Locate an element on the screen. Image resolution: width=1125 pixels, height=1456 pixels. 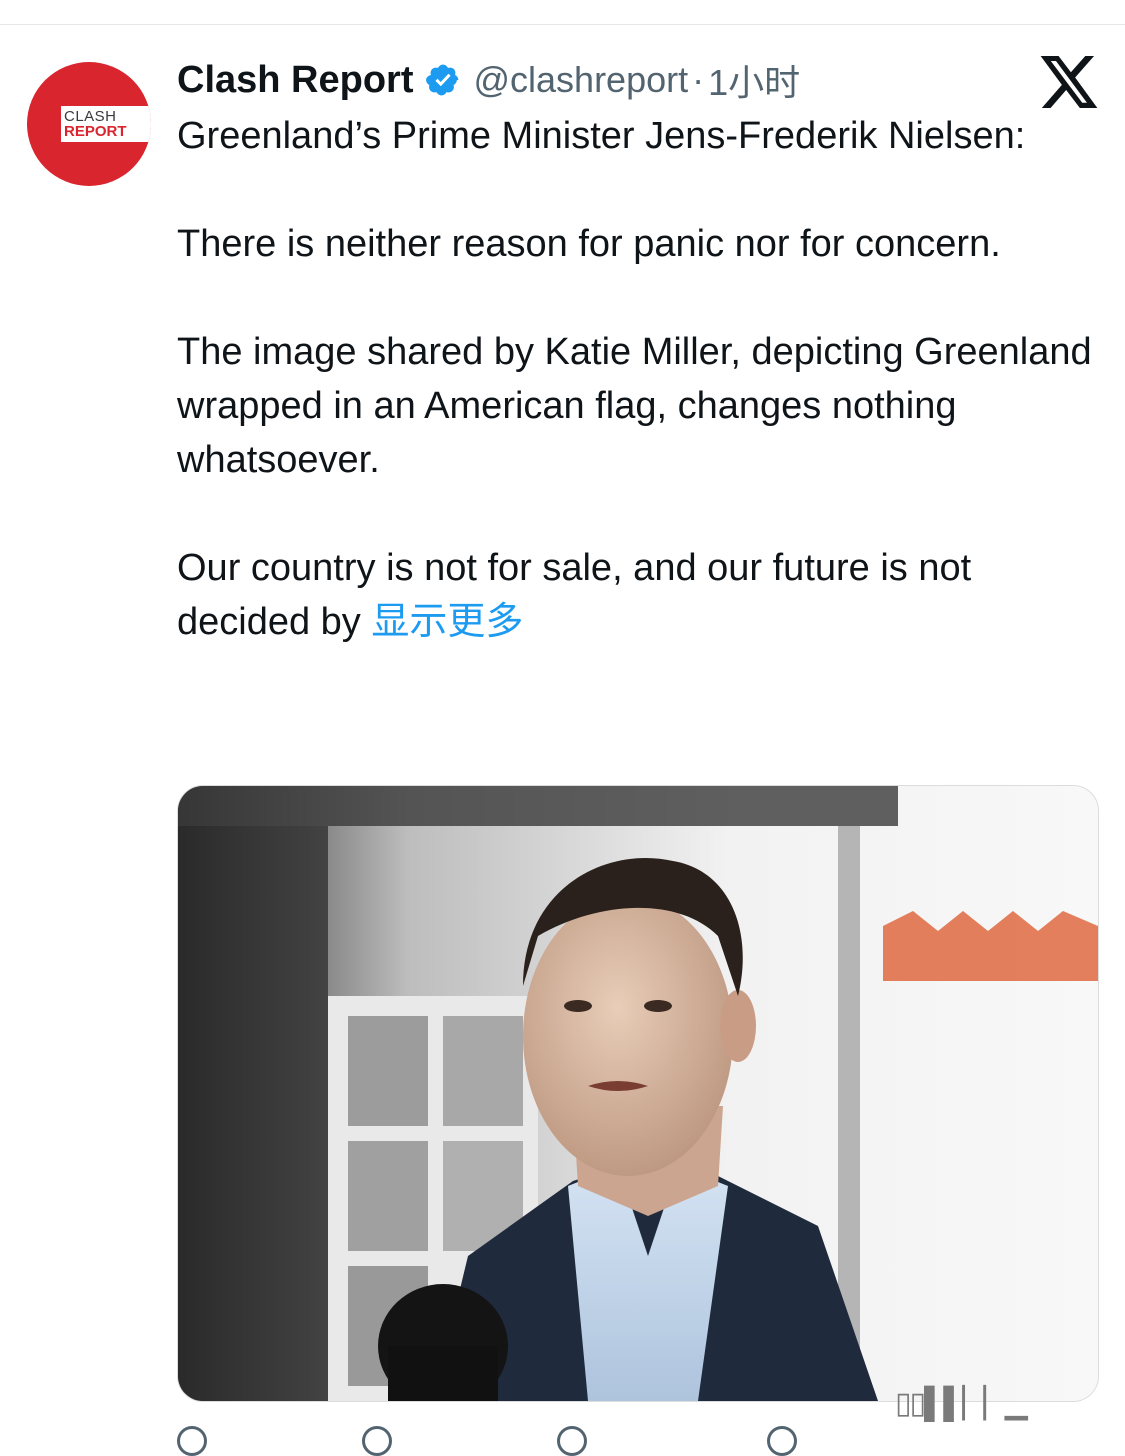
views-button is located at coordinates (782, 1441).